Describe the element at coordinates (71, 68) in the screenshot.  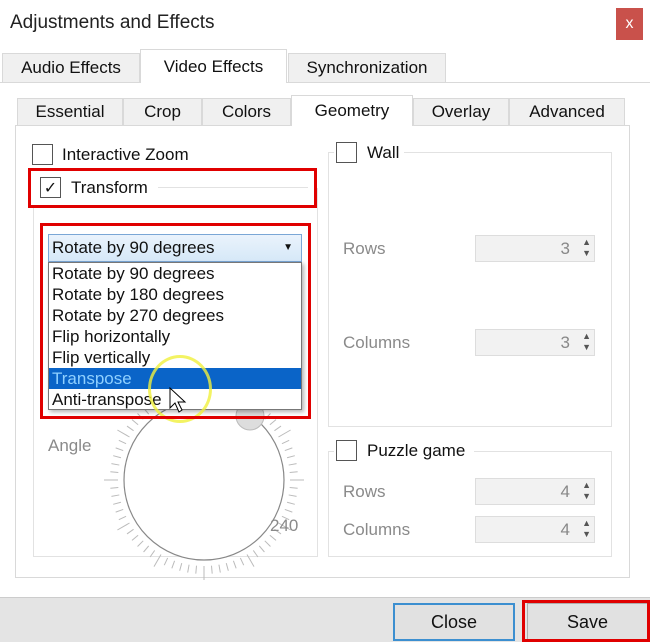
I see `tab-audio-effects: Audio Effects` at that location.